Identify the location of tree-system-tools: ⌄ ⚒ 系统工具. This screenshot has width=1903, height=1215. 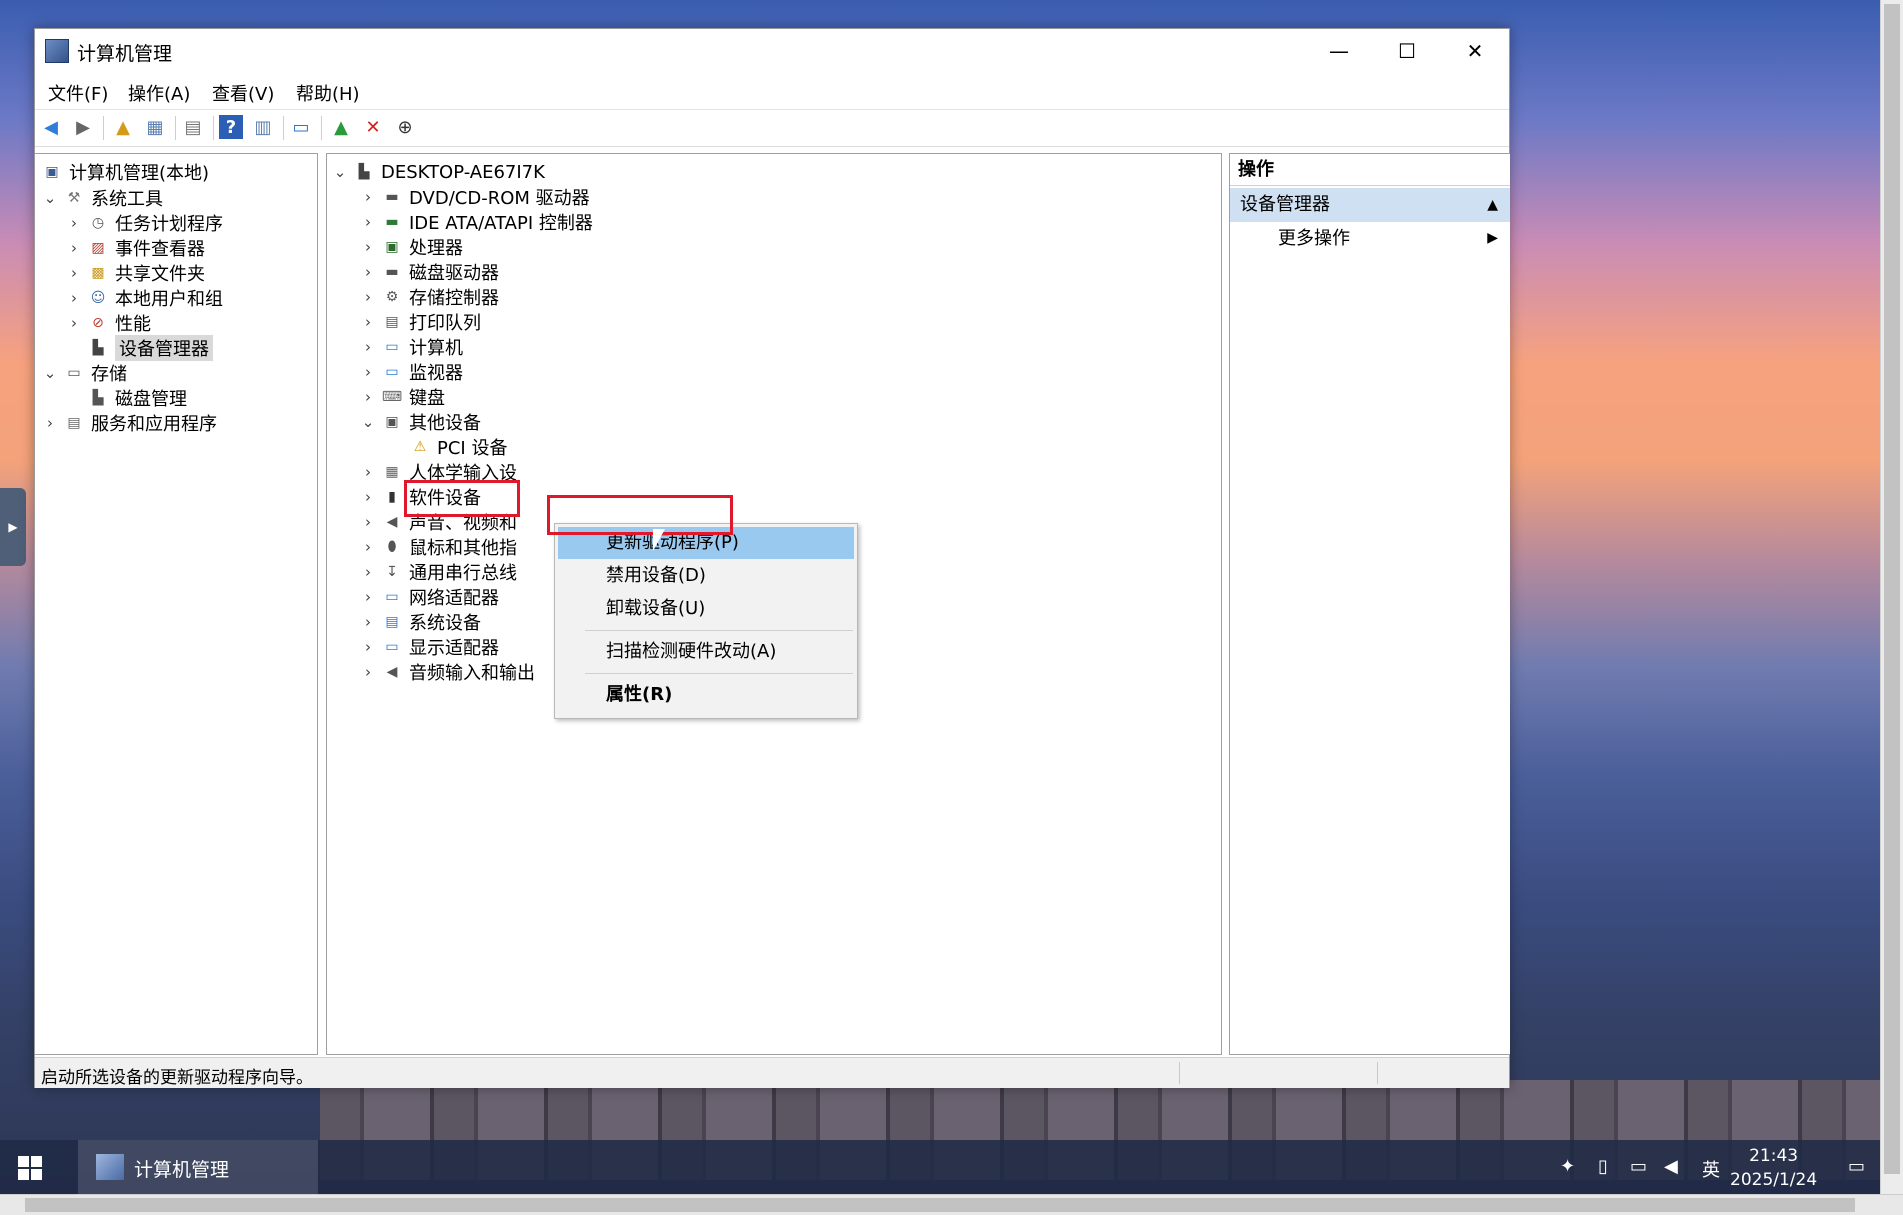
(102, 198).